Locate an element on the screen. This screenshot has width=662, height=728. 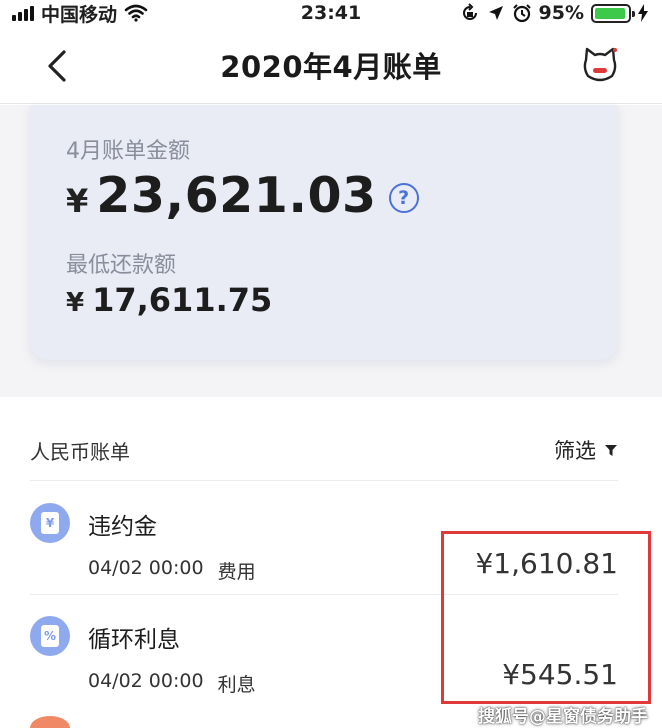
signal-icon is located at coordinates (23, 13).